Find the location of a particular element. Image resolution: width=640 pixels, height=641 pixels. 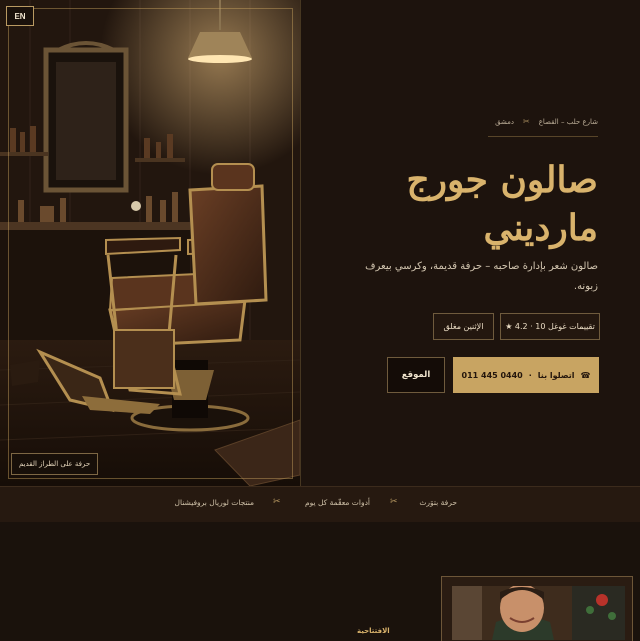

photo-caption: حرفة على الطراز القديم is located at coordinates (55, 464).